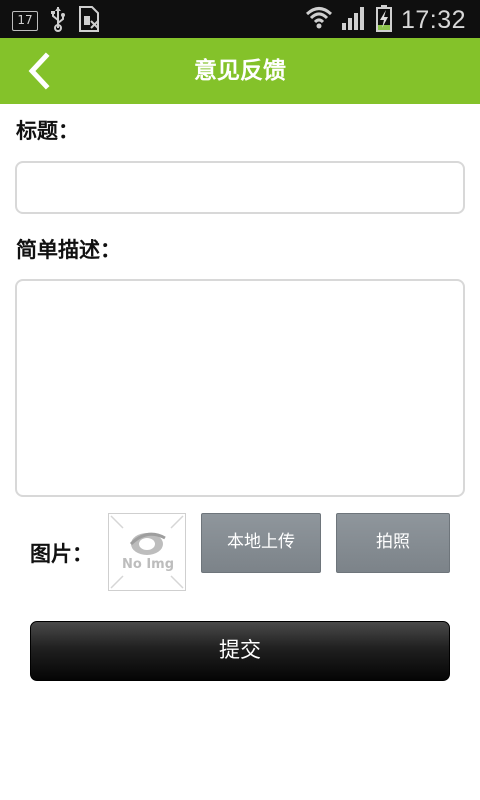 This screenshot has height=800, width=480. Describe the element at coordinates (147, 552) in the screenshot. I see `image-placeholder: No Img` at that location.